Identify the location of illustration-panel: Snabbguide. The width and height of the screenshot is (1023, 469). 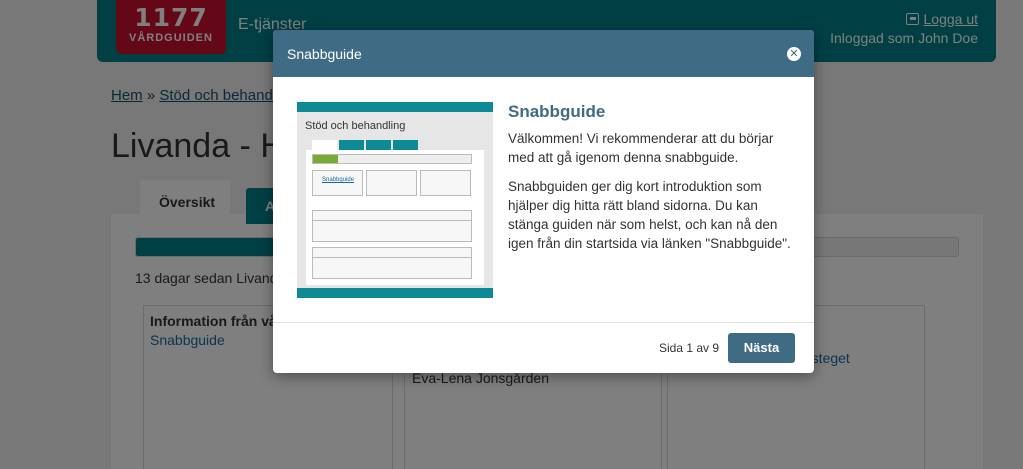
(395, 217).